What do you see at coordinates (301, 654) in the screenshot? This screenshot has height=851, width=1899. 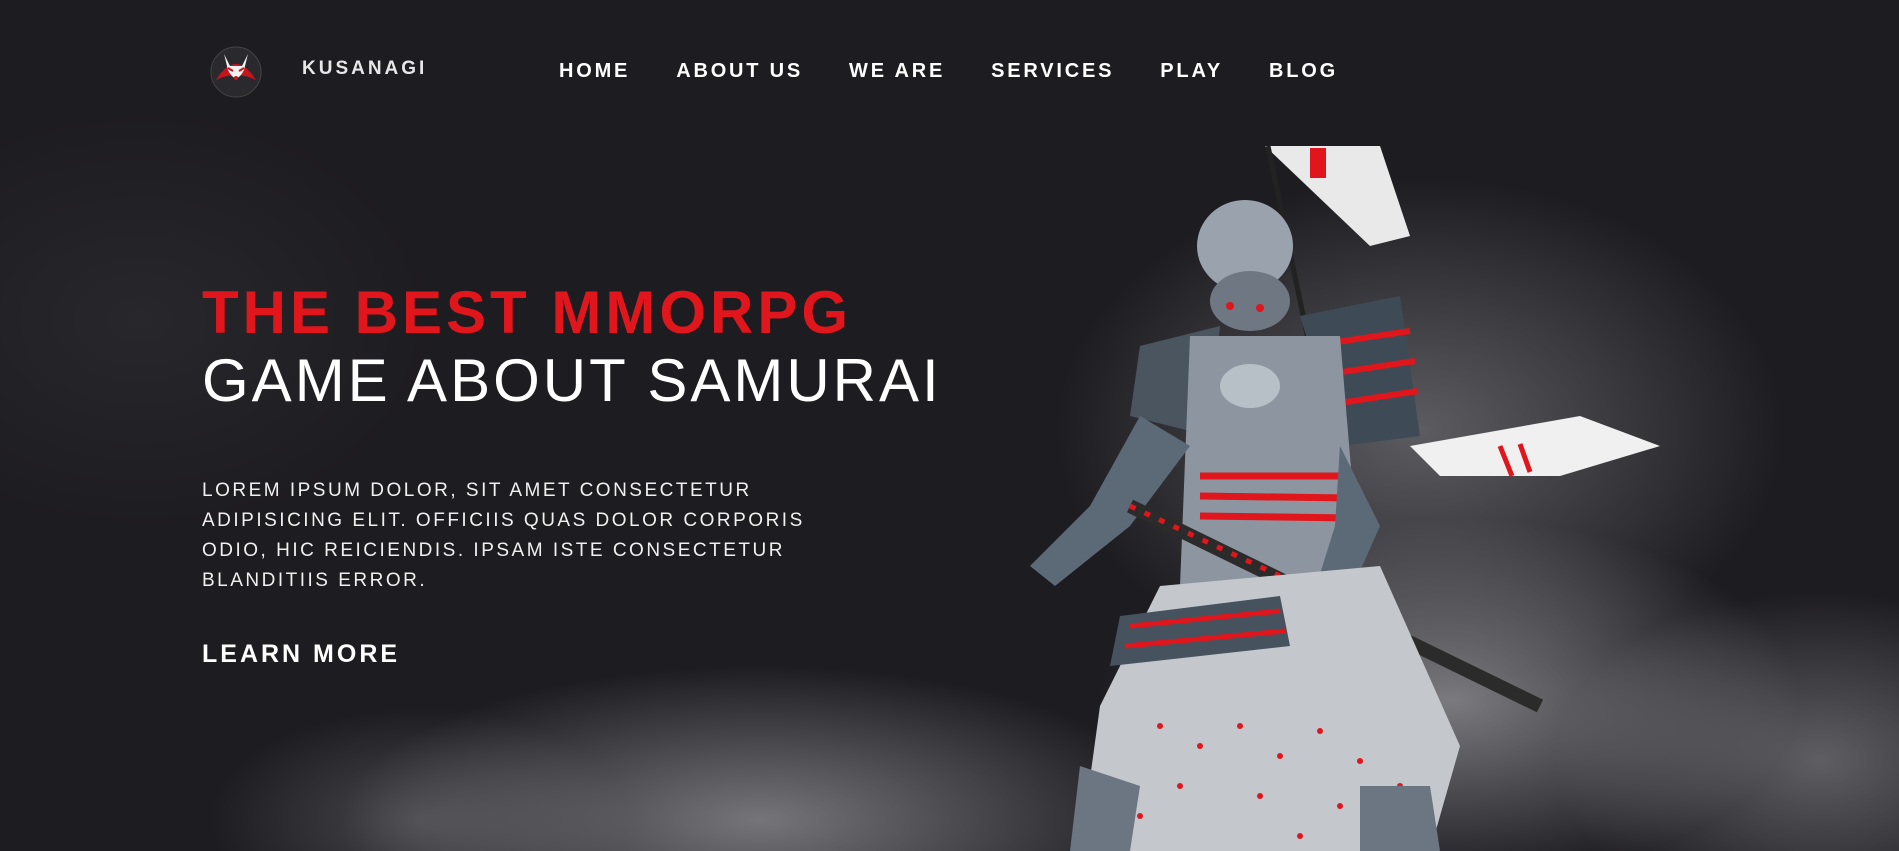 I see `learn-more-button: LEARN MORE` at bounding box center [301, 654].